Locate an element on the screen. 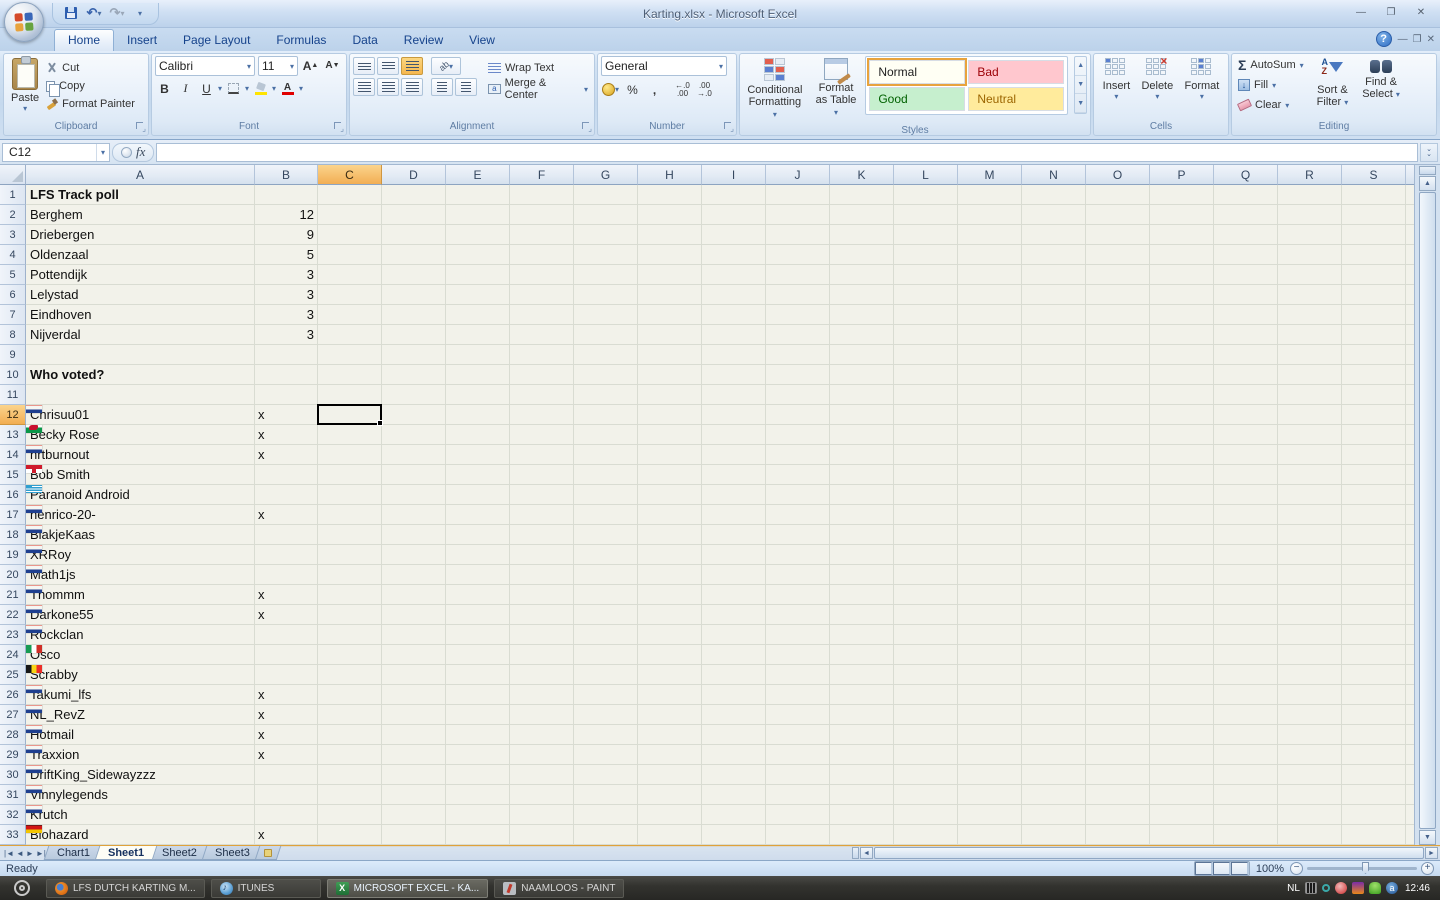  cell-N31 is located at coordinates (1054, 795).